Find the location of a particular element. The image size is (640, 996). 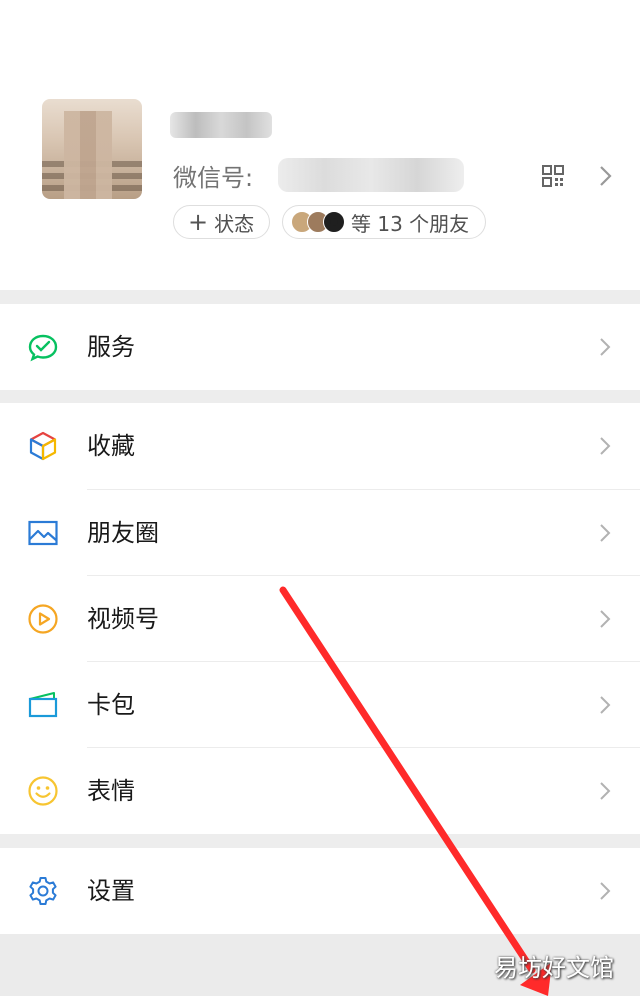

cube-icon is located at coordinates (43, 446).